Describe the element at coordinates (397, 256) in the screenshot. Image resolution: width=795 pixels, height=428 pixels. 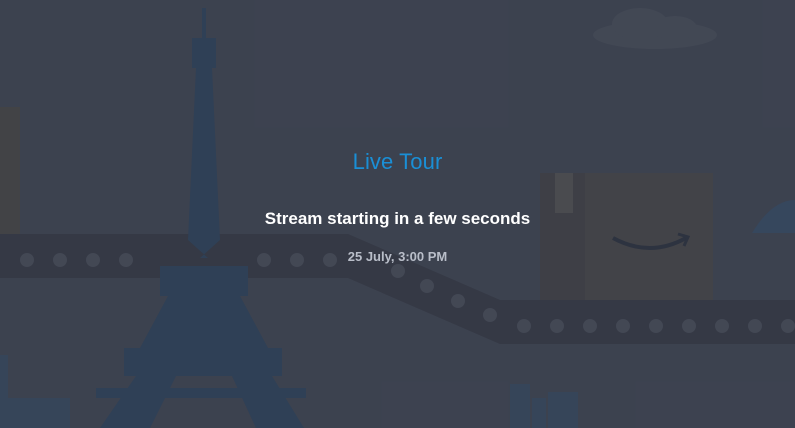
I see `stream-datetime: 25 July, 3:00 PM` at that location.